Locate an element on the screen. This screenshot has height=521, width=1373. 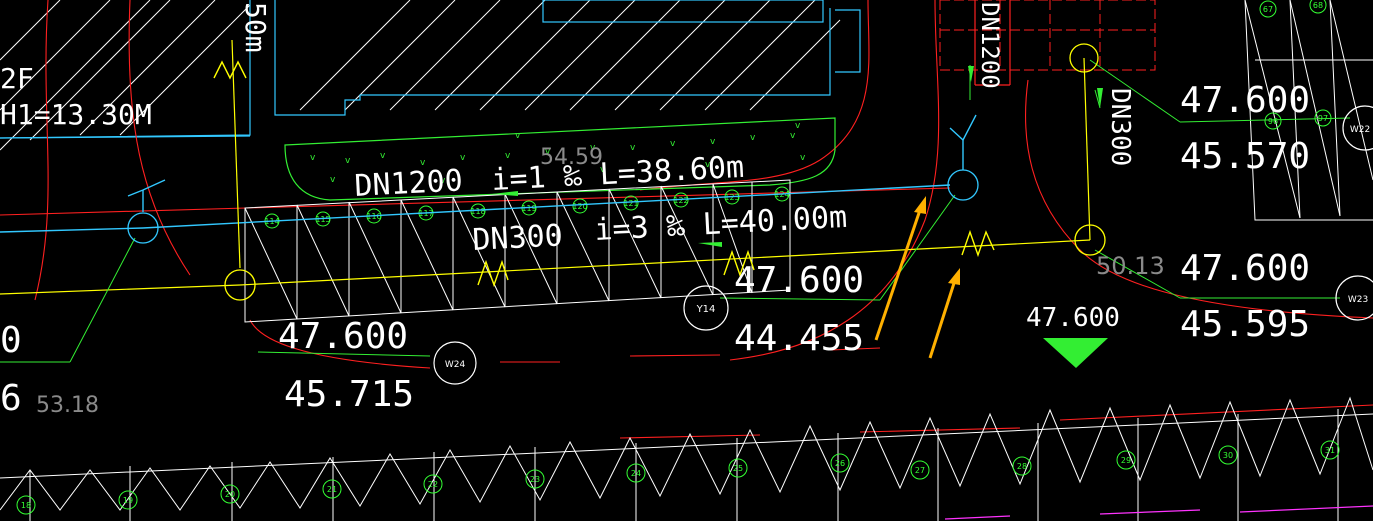
edge-digit-2: 6 is located at coordinates (11, 398).